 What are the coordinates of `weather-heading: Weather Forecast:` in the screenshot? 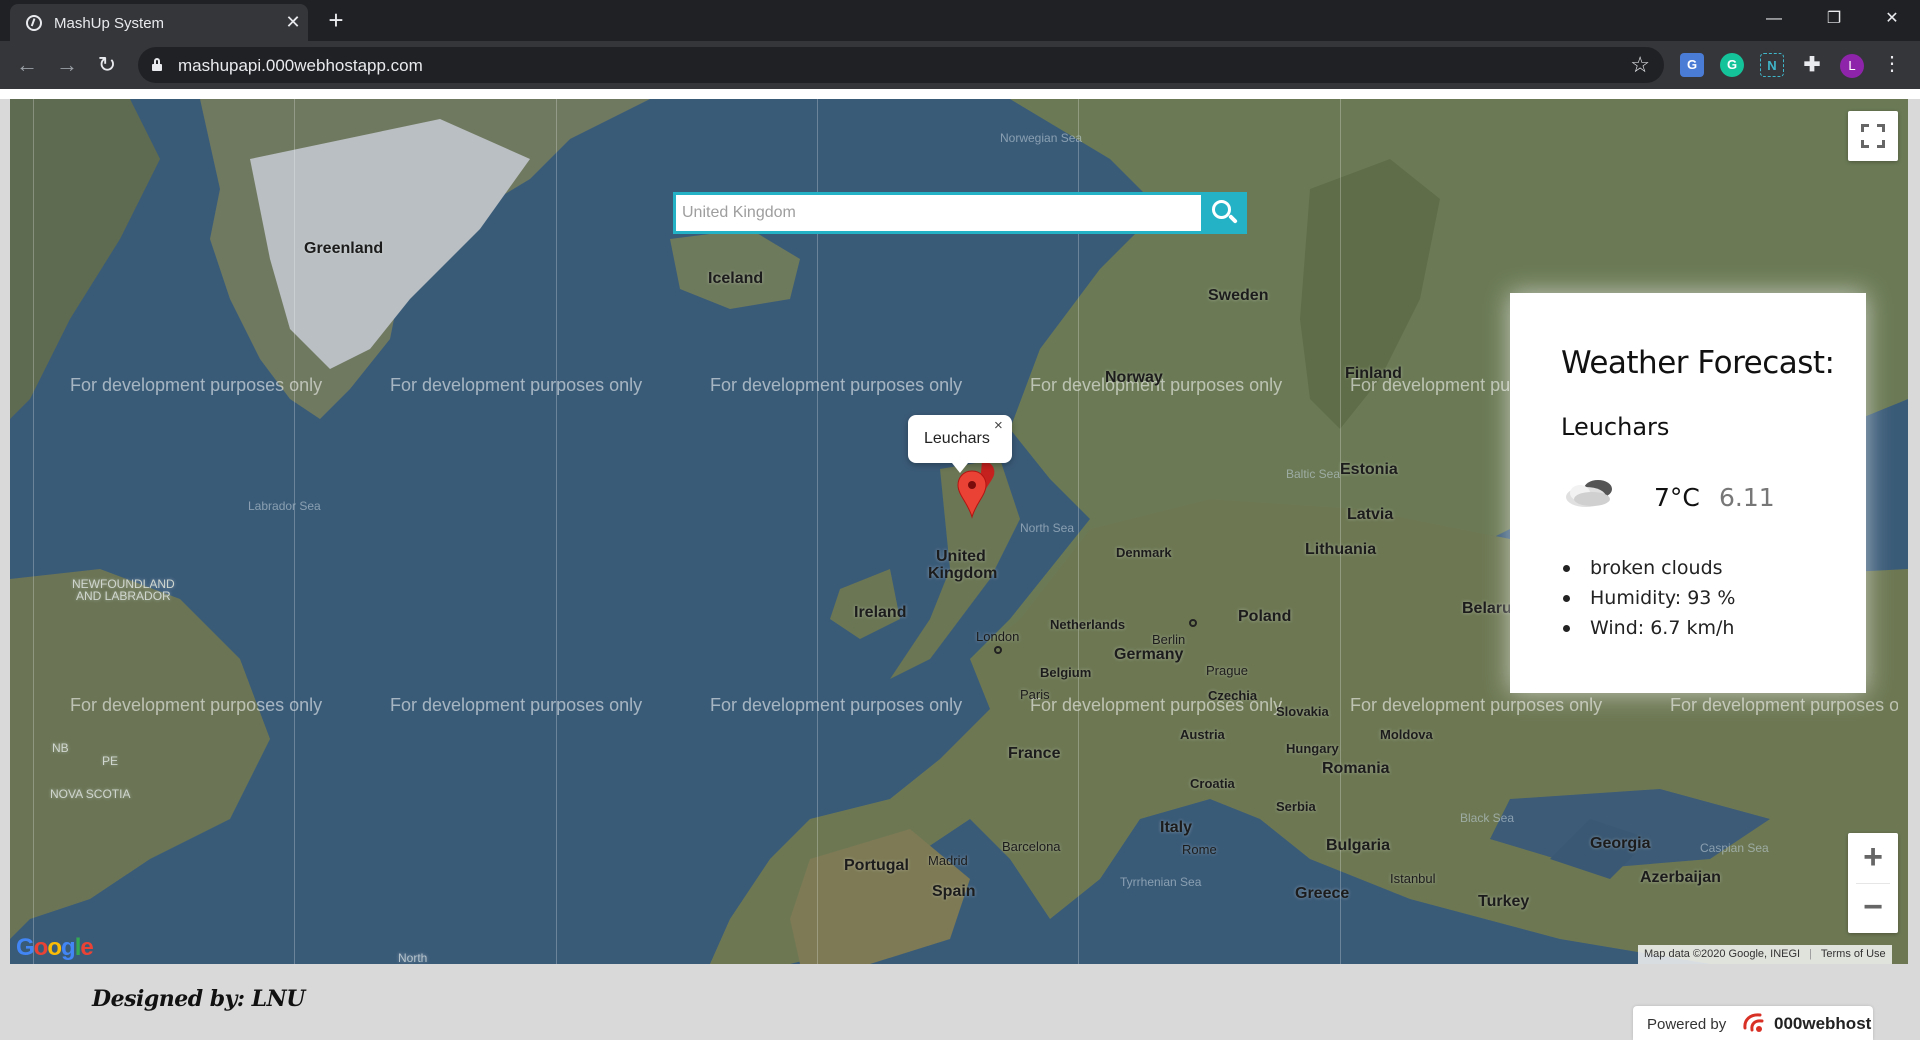 It's located at (1698, 363).